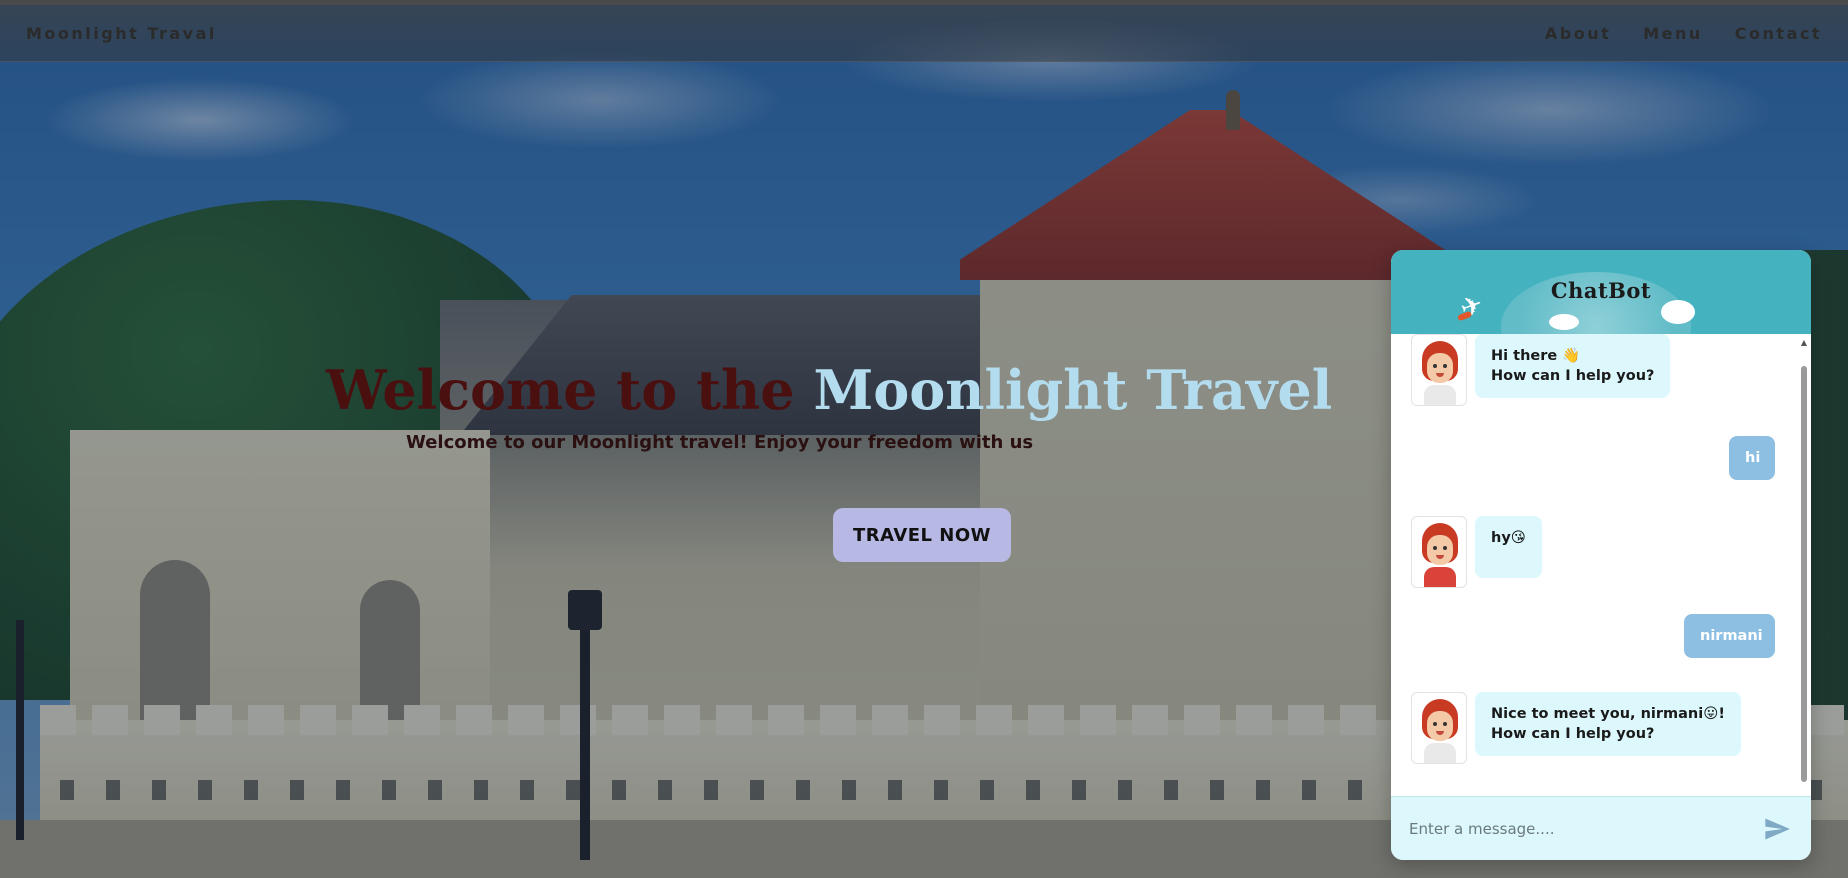 The height and width of the screenshot is (878, 1848). What do you see at coordinates (1578, 33) in the screenshot?
I see `nav-link-about: About` at bounding box center [1578, 33].